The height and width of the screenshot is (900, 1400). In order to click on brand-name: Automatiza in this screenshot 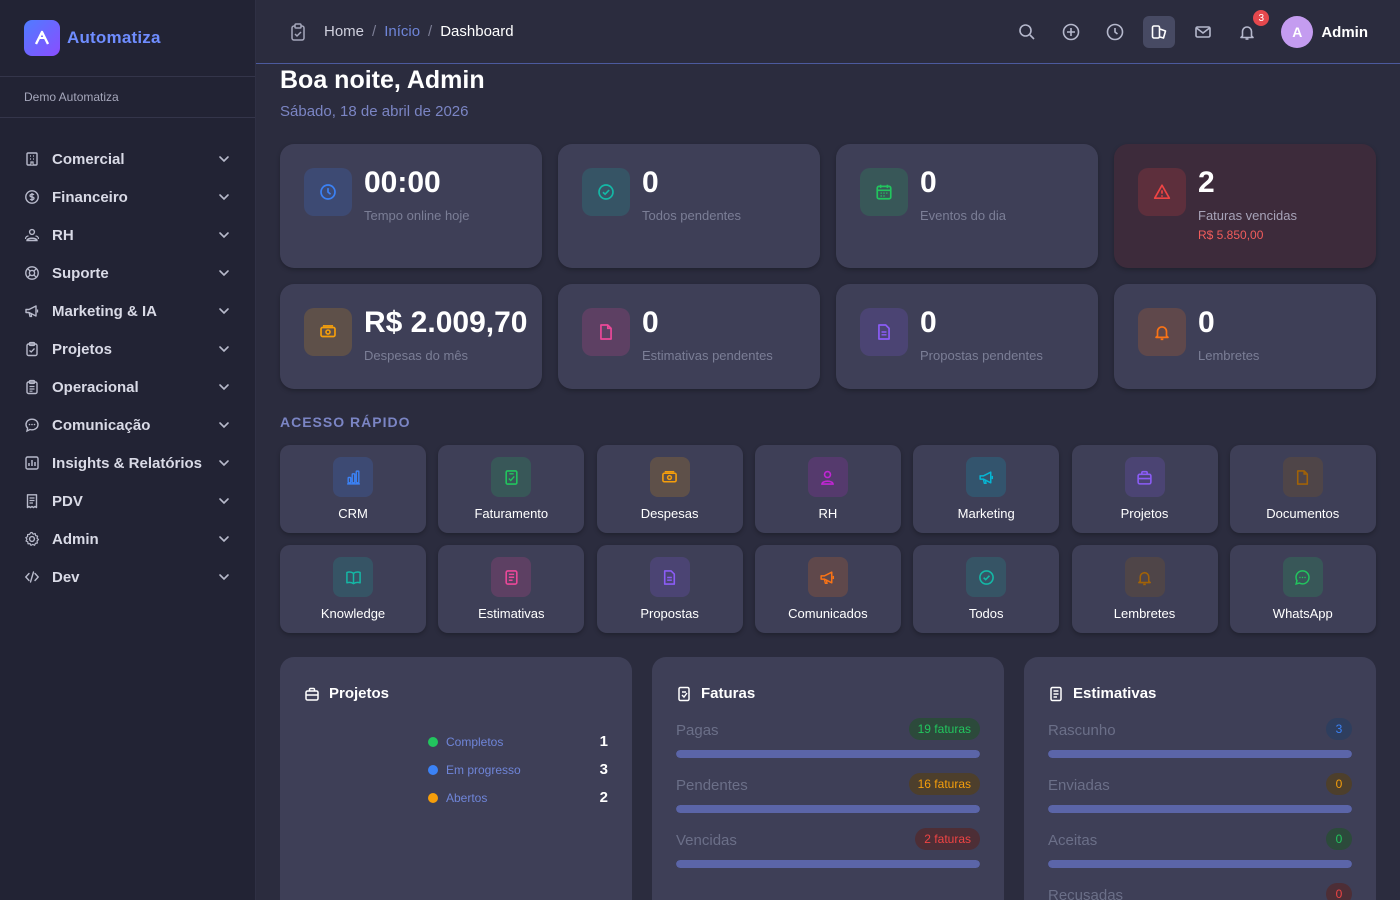, I will do `click(114, 37)`.